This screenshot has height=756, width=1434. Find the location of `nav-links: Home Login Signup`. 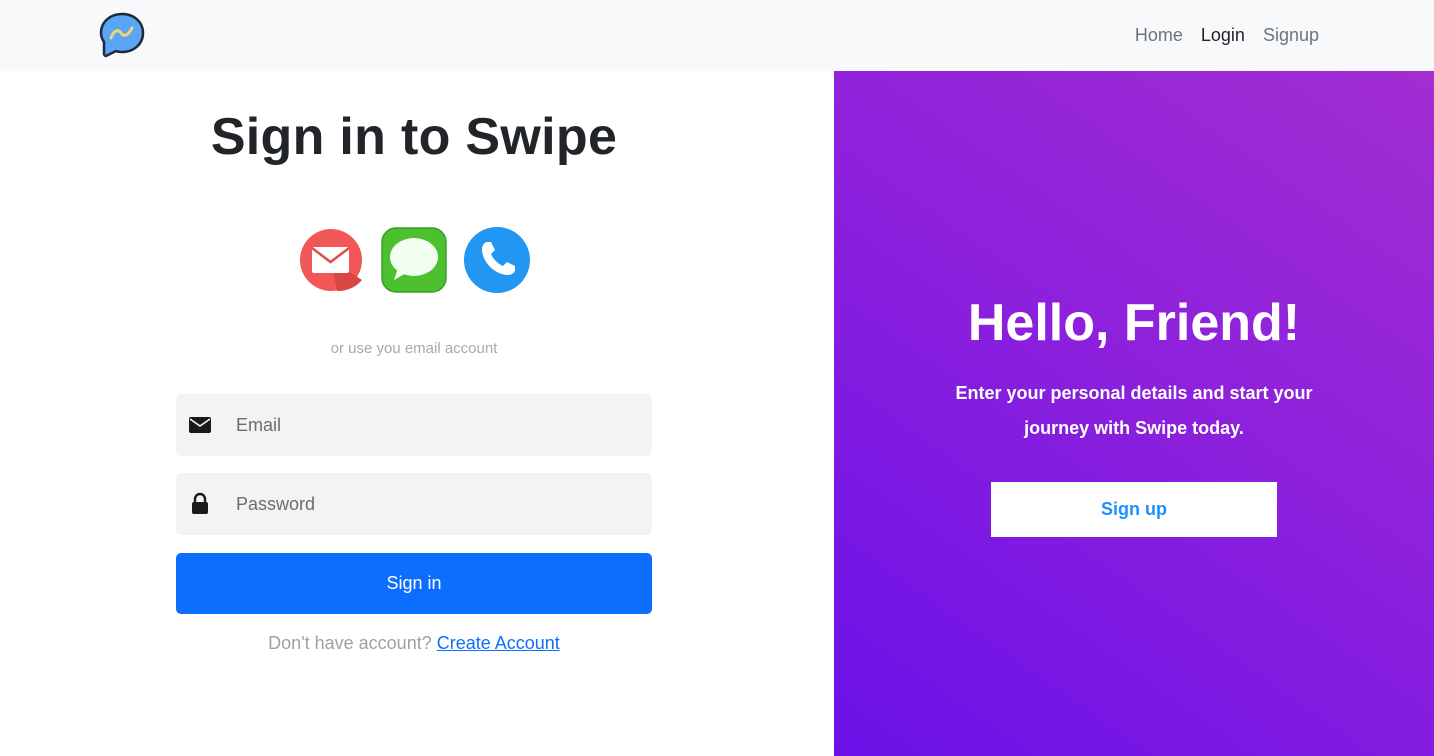

nav-links: Home Login Signup is located at coordinates (1227, 35).